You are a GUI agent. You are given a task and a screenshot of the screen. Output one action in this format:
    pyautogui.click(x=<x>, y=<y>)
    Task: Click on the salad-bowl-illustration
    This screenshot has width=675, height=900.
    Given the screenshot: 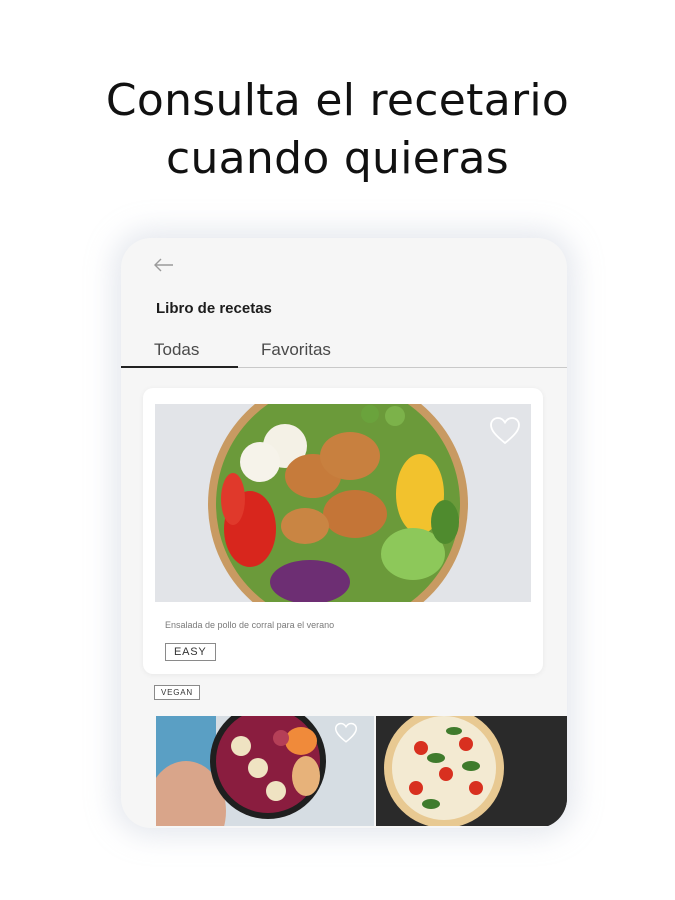 What is the action you would take?
    pyautogui.click(x=343, y=503)
    